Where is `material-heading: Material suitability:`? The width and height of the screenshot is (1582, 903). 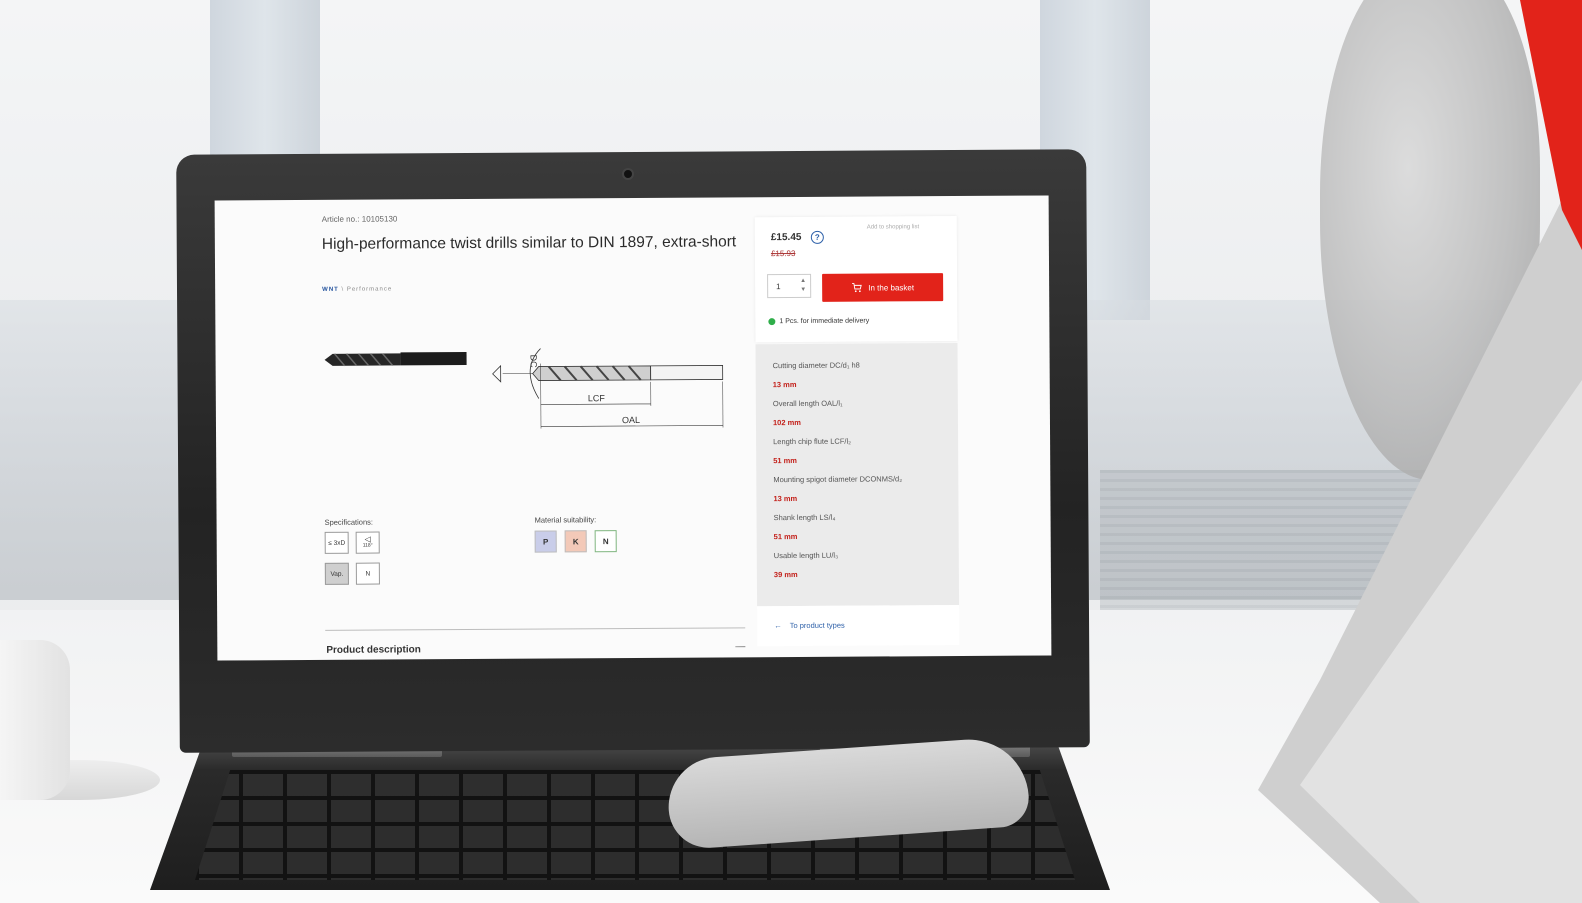 material-heading: Material suitability: is located at coordinates (565, 520).